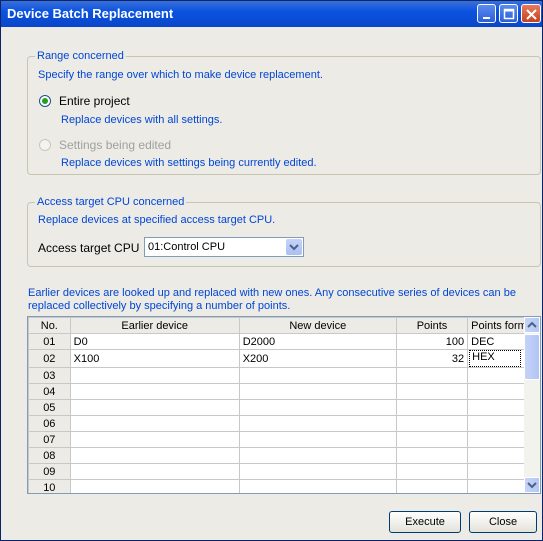 The height and width of the screenshot is (541, 543). What do you see at coordinates (154, 341) in the screenshot?
I see `earlier-device-cell: D0` at bounding box center [154, 341].